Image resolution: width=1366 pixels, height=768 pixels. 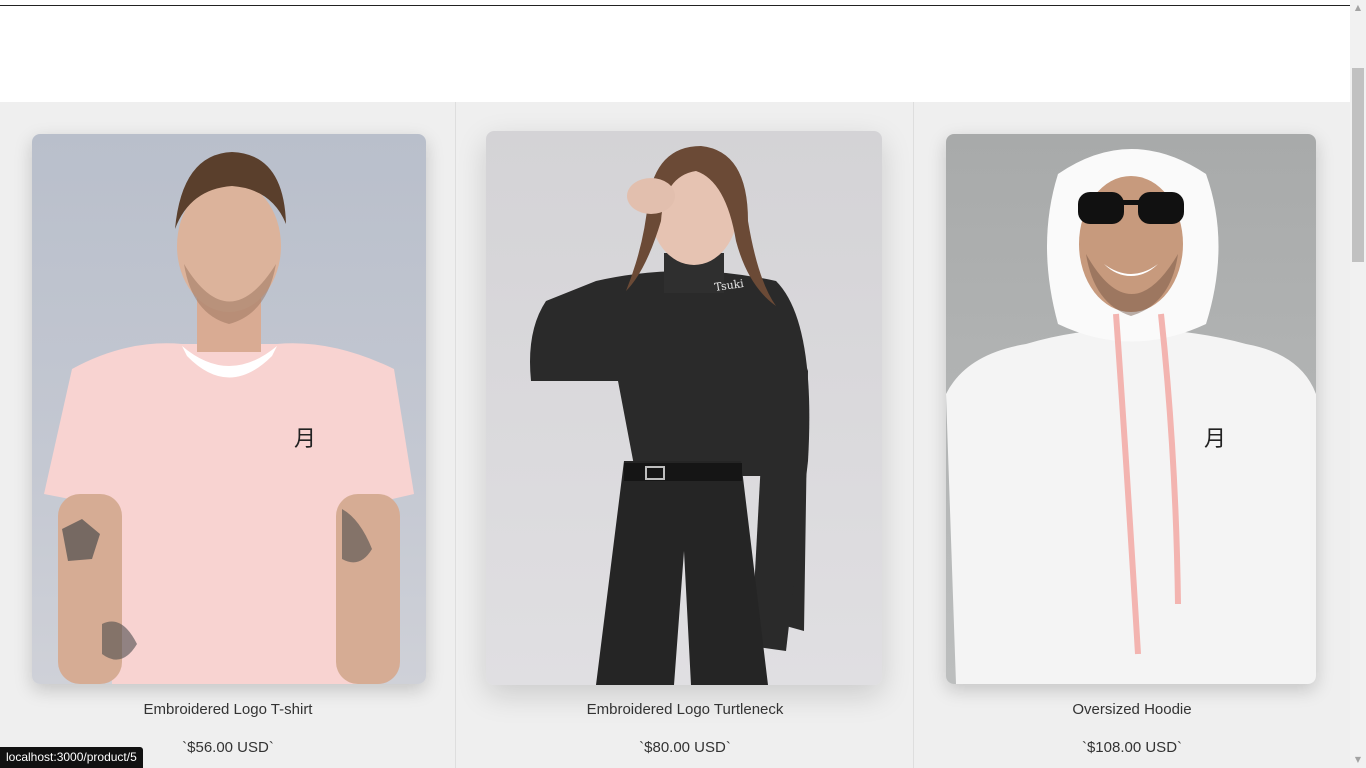 What do you see at coordinates (71, 757) in the screenshot?
I see `link-status-bar: localhost:3000/product/5` at bounding box center [71, 757].